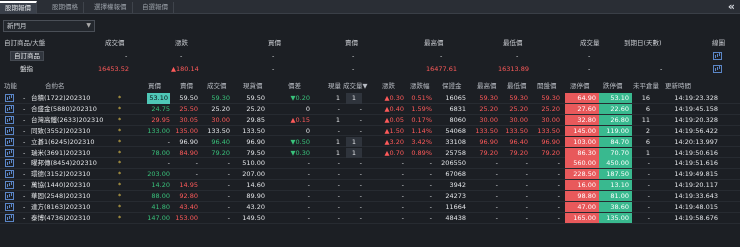  Describe the element at coordinates (338, 174) in the screenshot. I see `cell-cur: -` at that location.